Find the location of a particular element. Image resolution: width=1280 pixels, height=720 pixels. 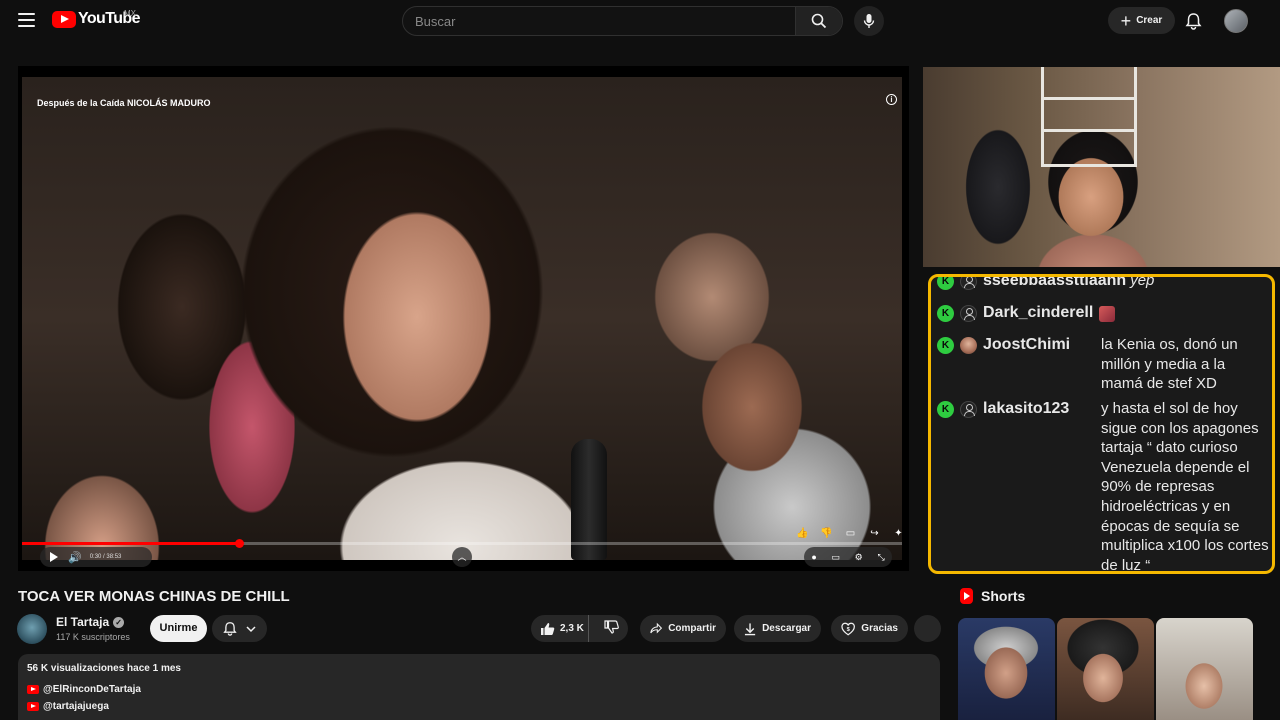

chat-message: K Dark_cinderell is located at coordinates (1026, 313).